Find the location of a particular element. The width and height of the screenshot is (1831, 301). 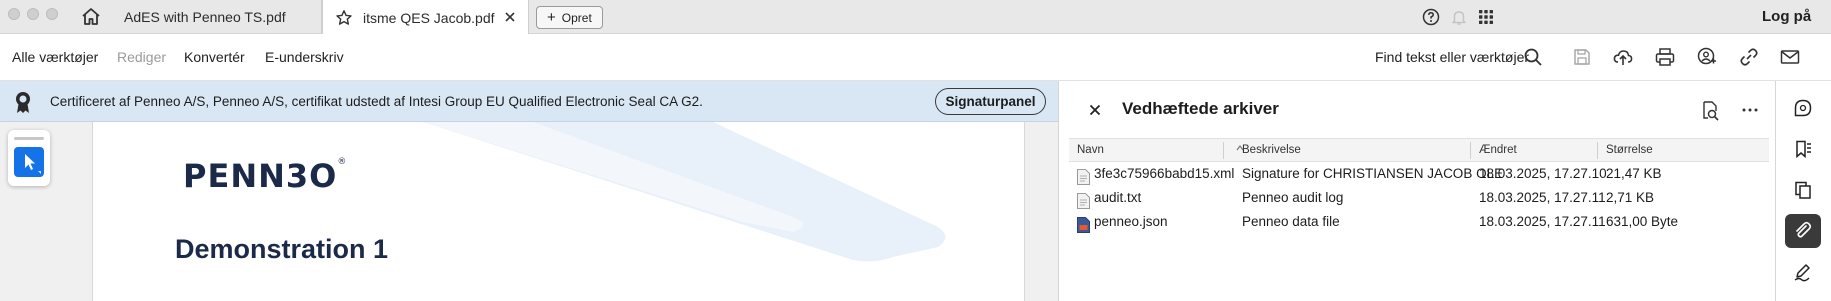

column-header-modified: Ændret is located at coordinates (1498, 150).